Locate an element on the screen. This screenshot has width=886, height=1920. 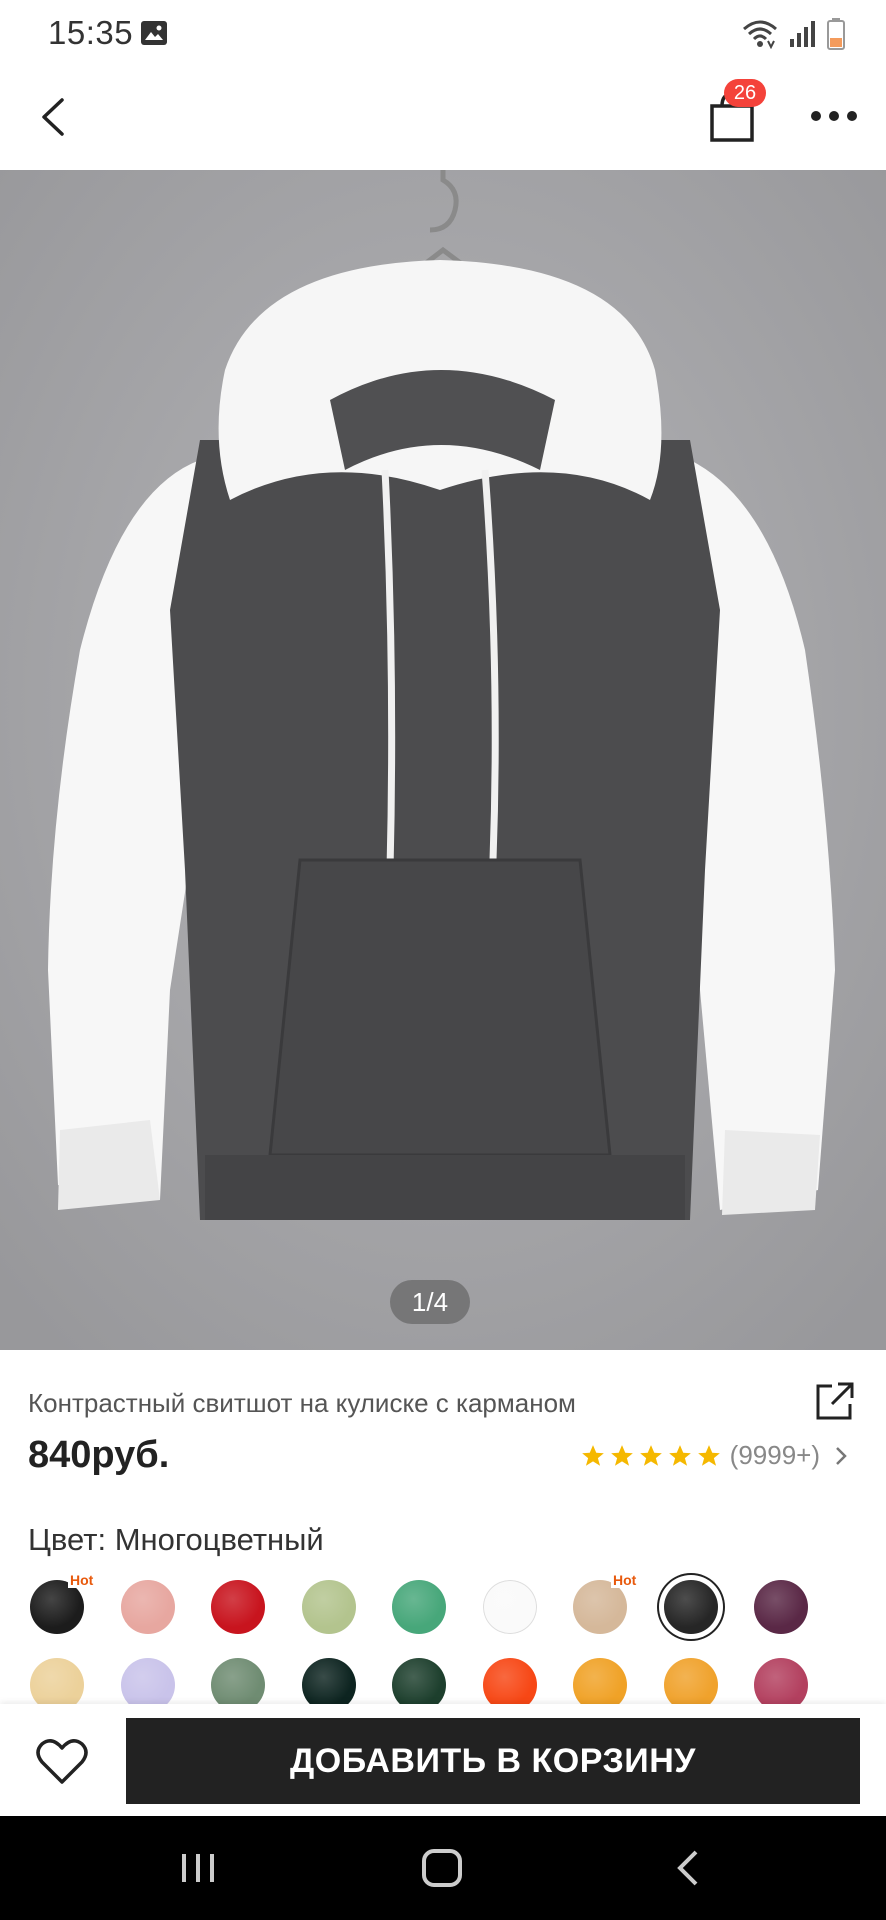
status-bar: 15:35 is located at coordinates (443, 33).